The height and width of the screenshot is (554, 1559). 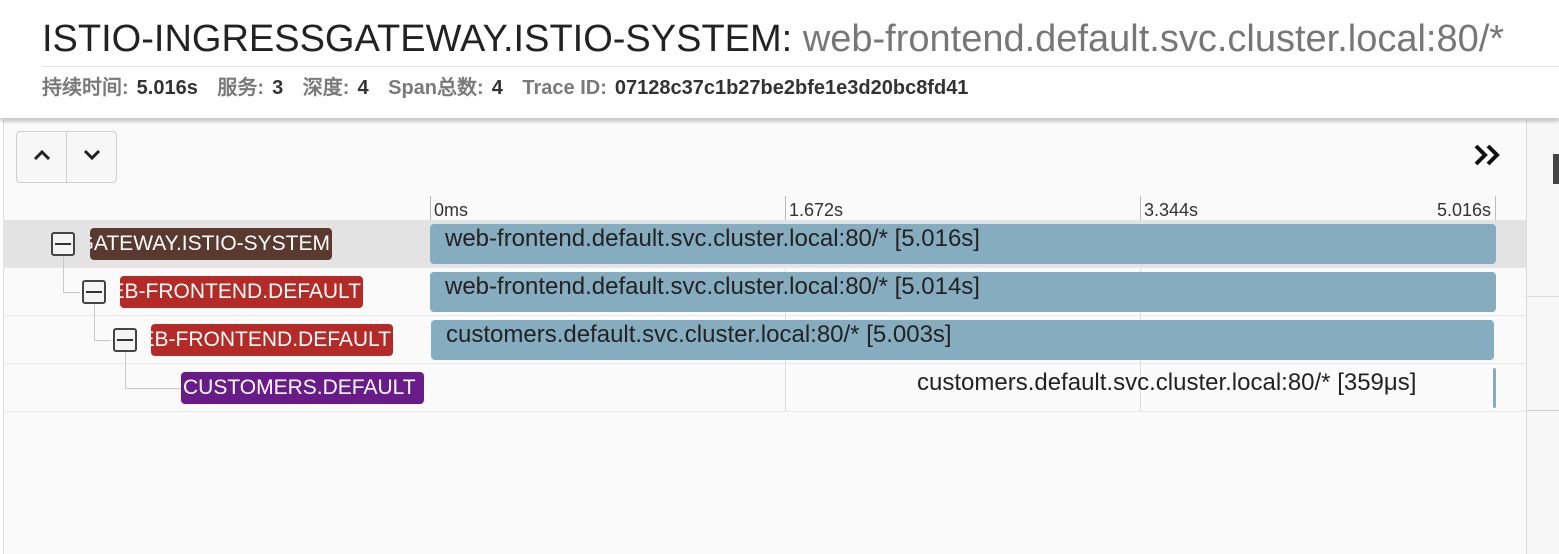 What do you see at coordinates (497, 88) in the screenshot?
I see `meta-span-count-value: 4` at bounding box center [497, 88].